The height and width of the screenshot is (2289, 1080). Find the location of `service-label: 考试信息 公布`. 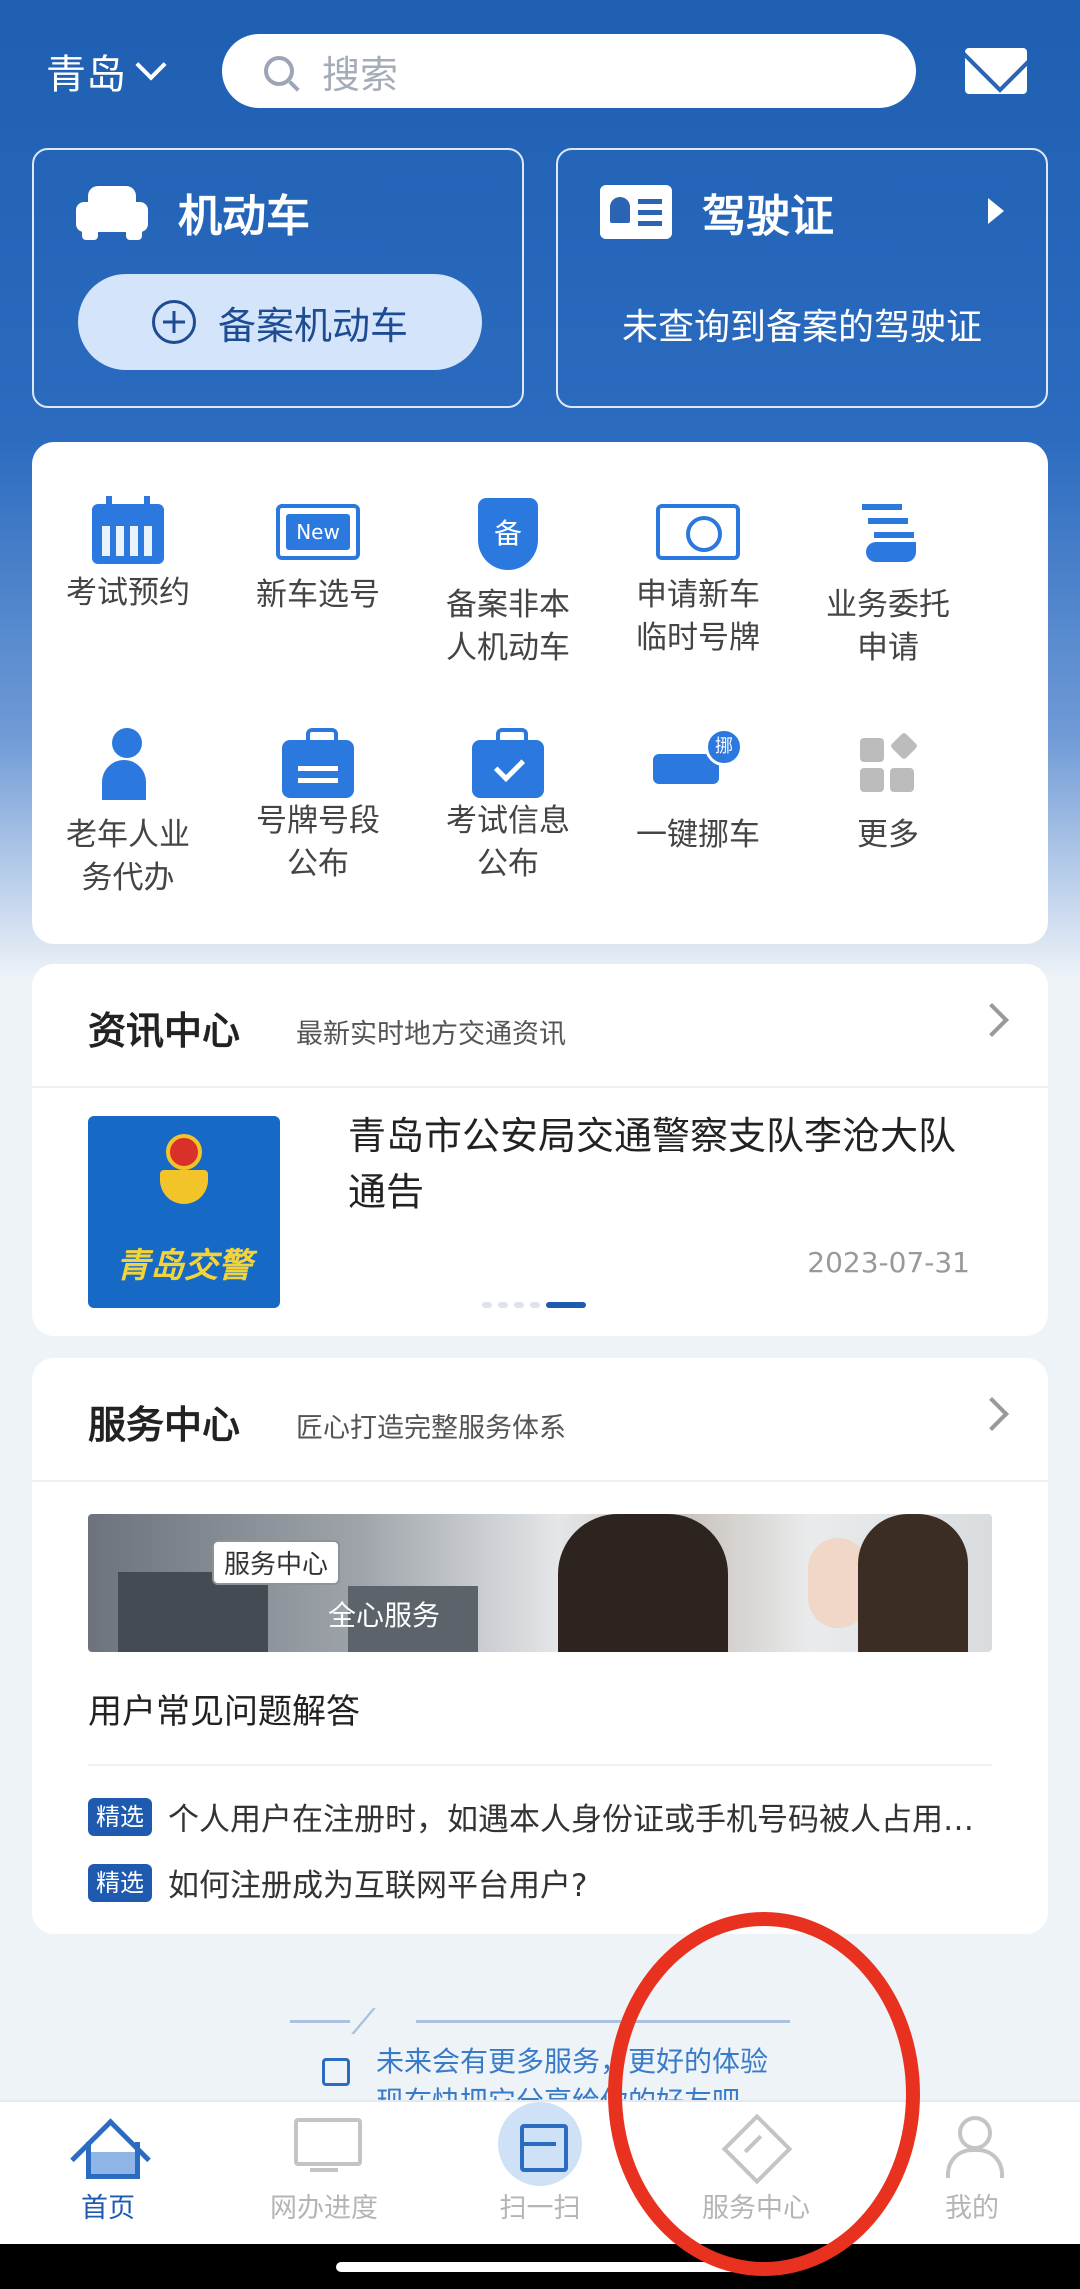

service-label: 考试信息 公布 is located at coordinates (508, 842).